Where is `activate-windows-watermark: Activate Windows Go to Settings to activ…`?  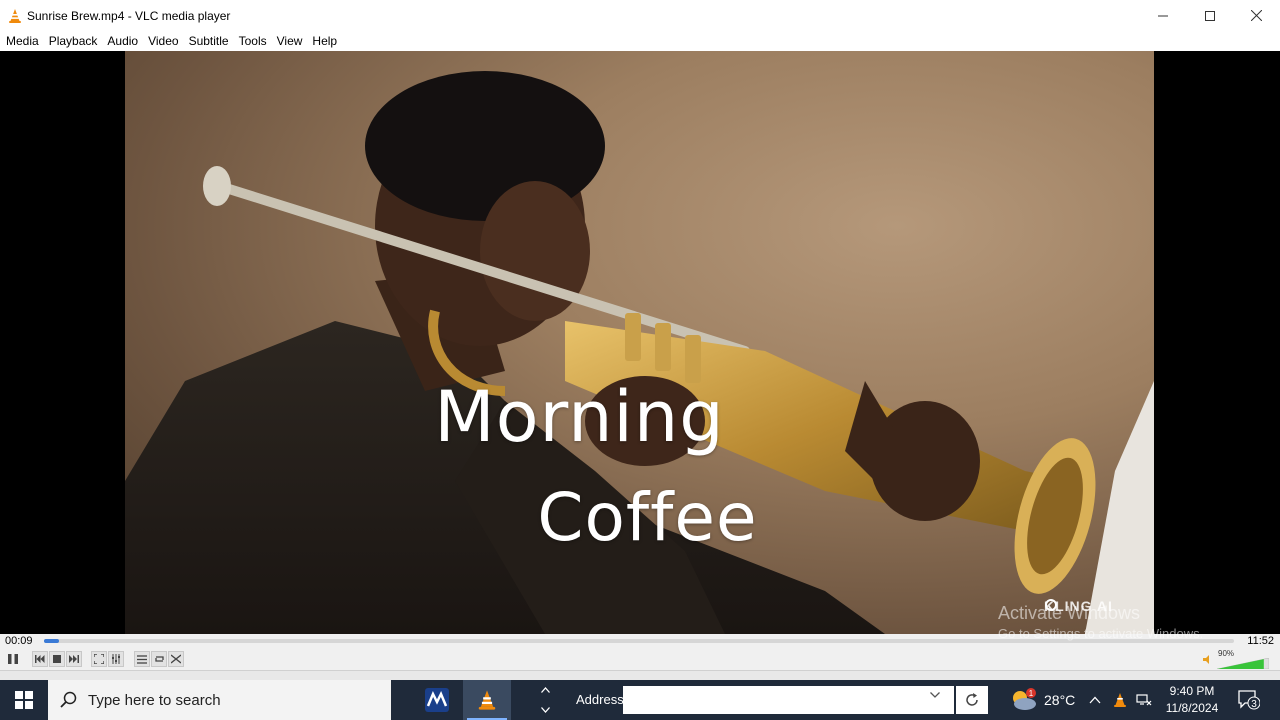 activate-windows-watermark: Activate Windows Go to Settings to activ… is located at coordinates (1100, 622).